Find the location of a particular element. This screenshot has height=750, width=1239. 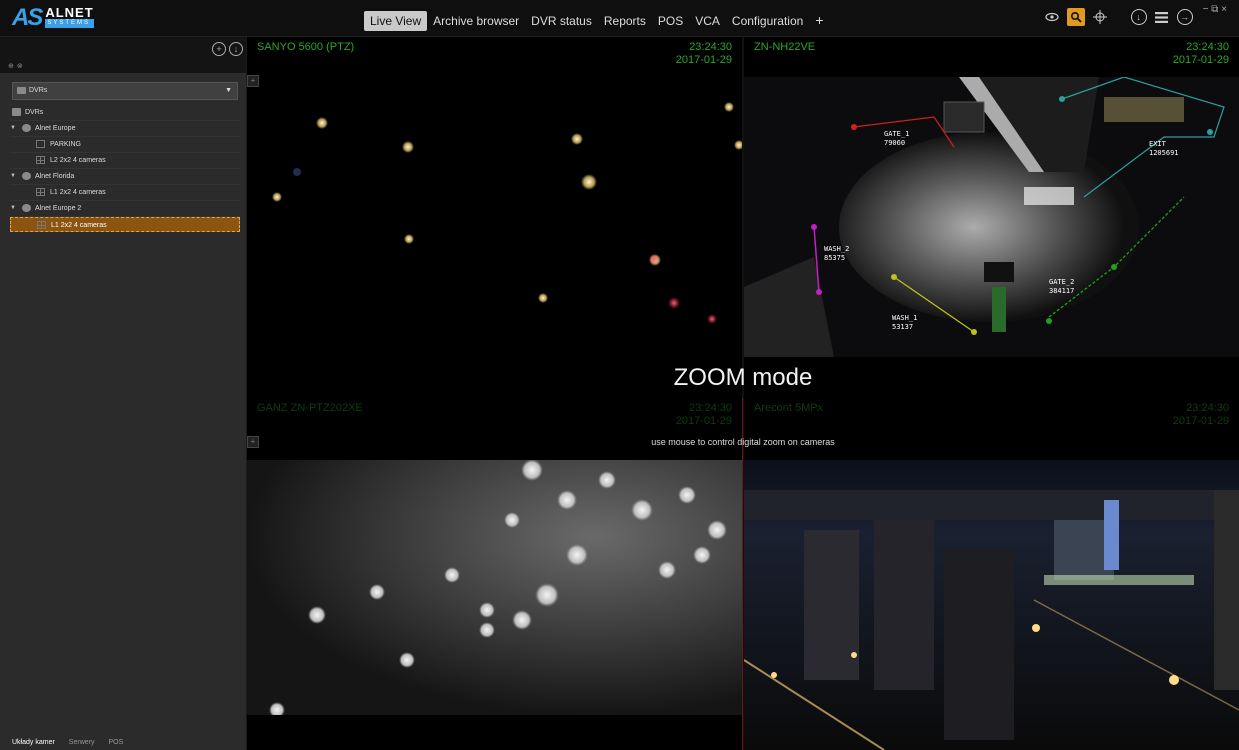

camera-name: ZN-NH22VE is located at coordinates (785, 47).